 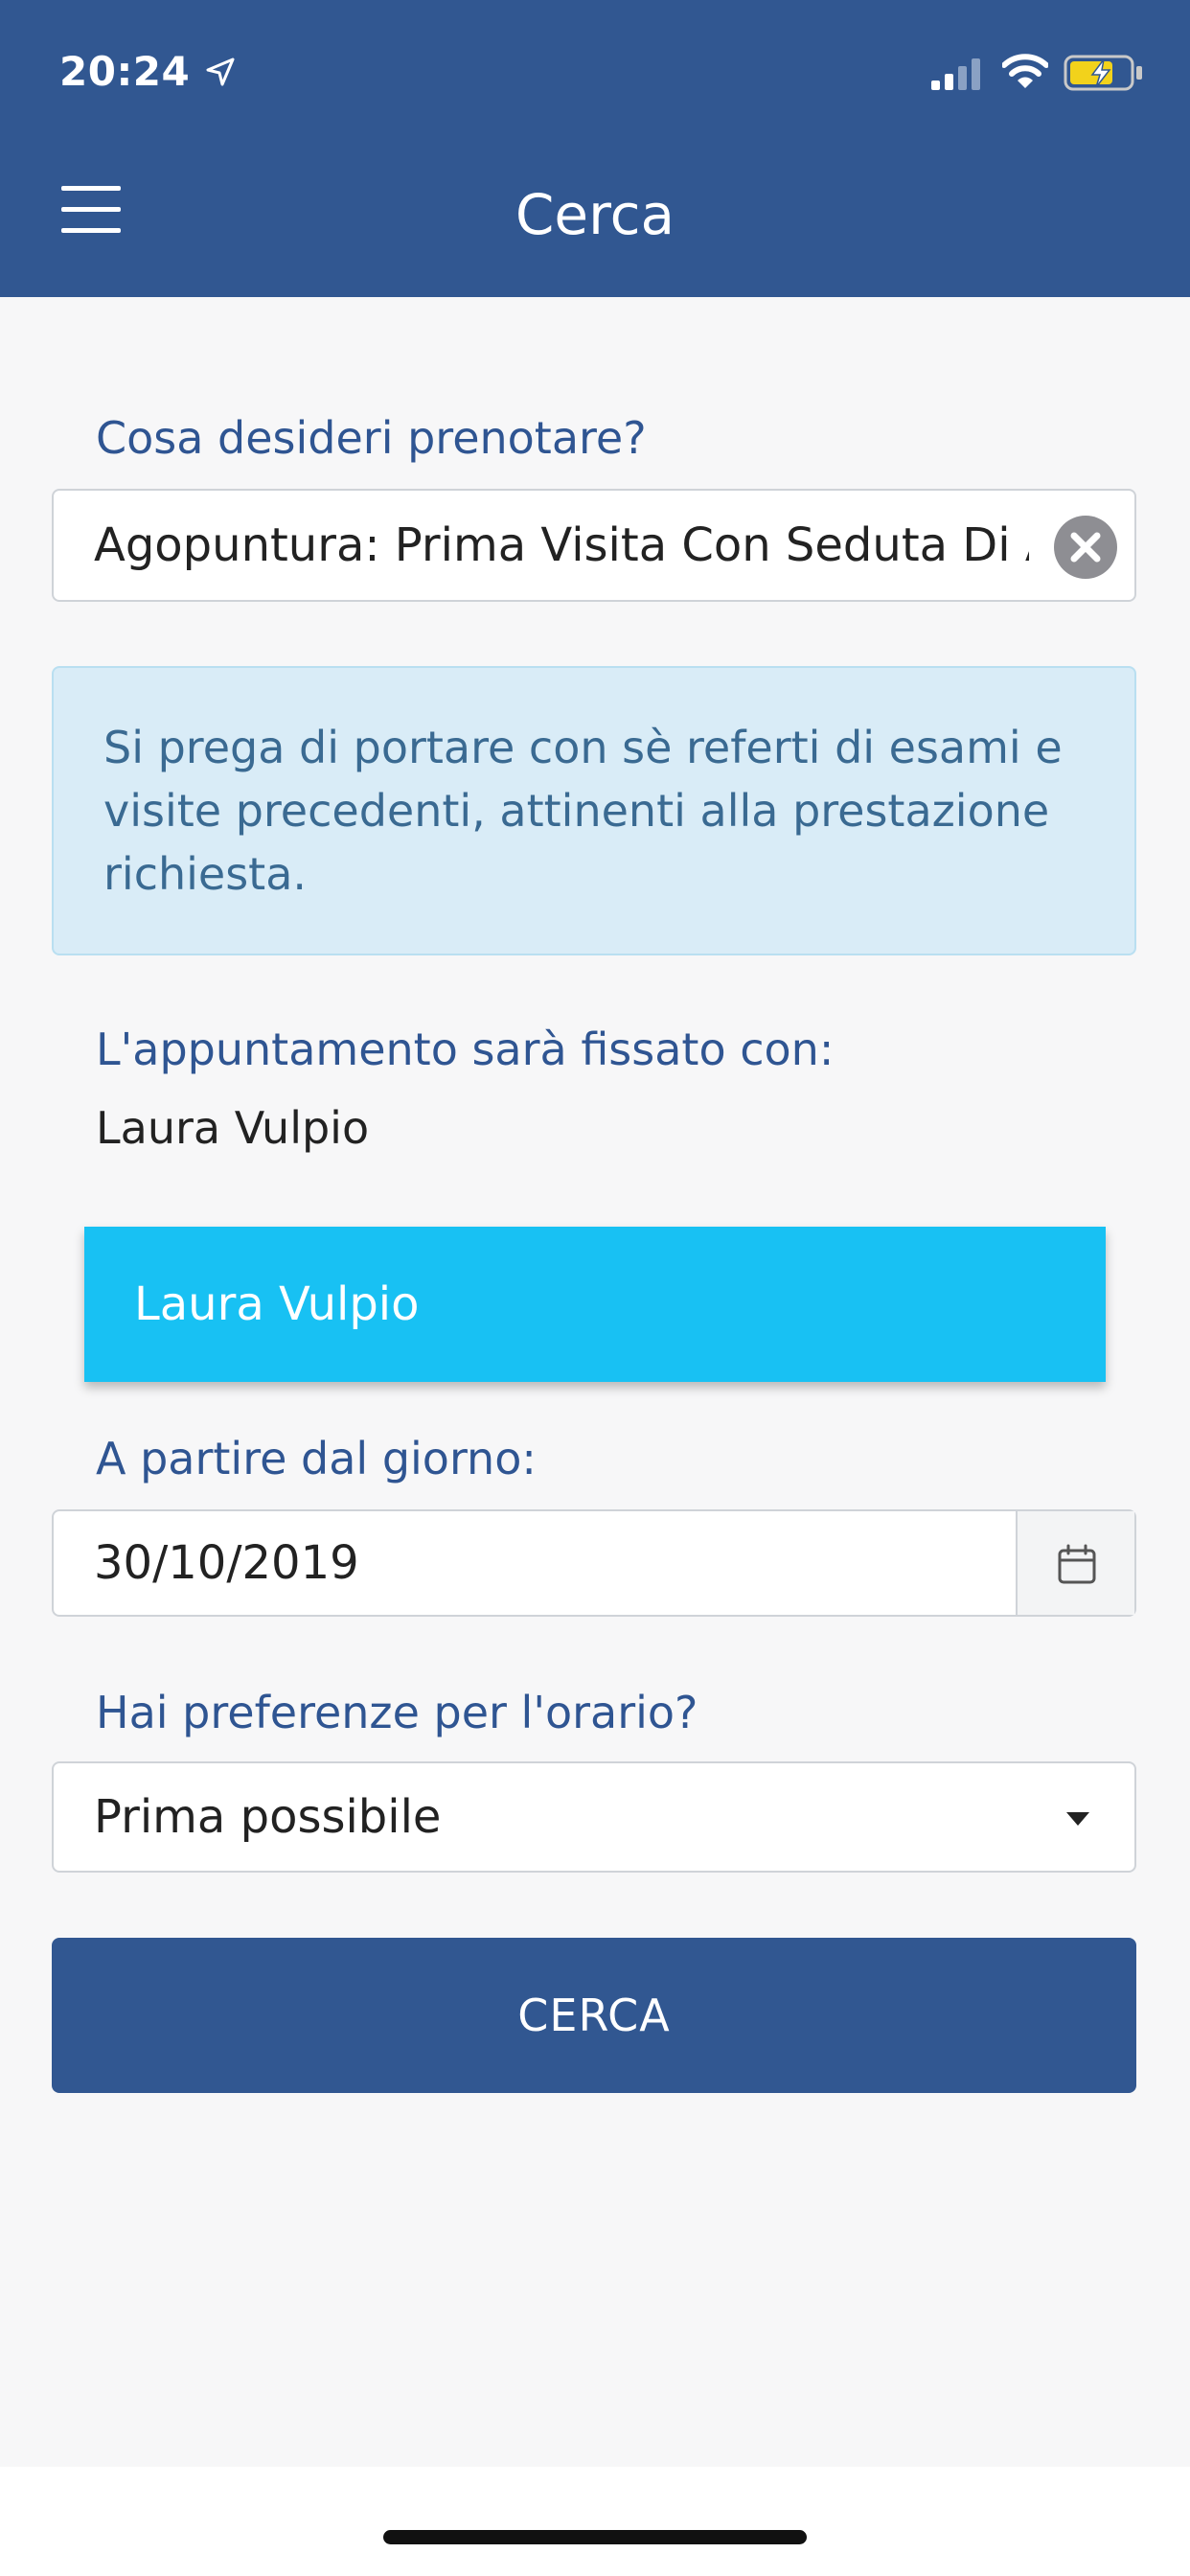 What do you see at coordinates (226, 1563) in the screenshot?
I see `date-value: 30/10/2019` at bounding box center [226, 1563].